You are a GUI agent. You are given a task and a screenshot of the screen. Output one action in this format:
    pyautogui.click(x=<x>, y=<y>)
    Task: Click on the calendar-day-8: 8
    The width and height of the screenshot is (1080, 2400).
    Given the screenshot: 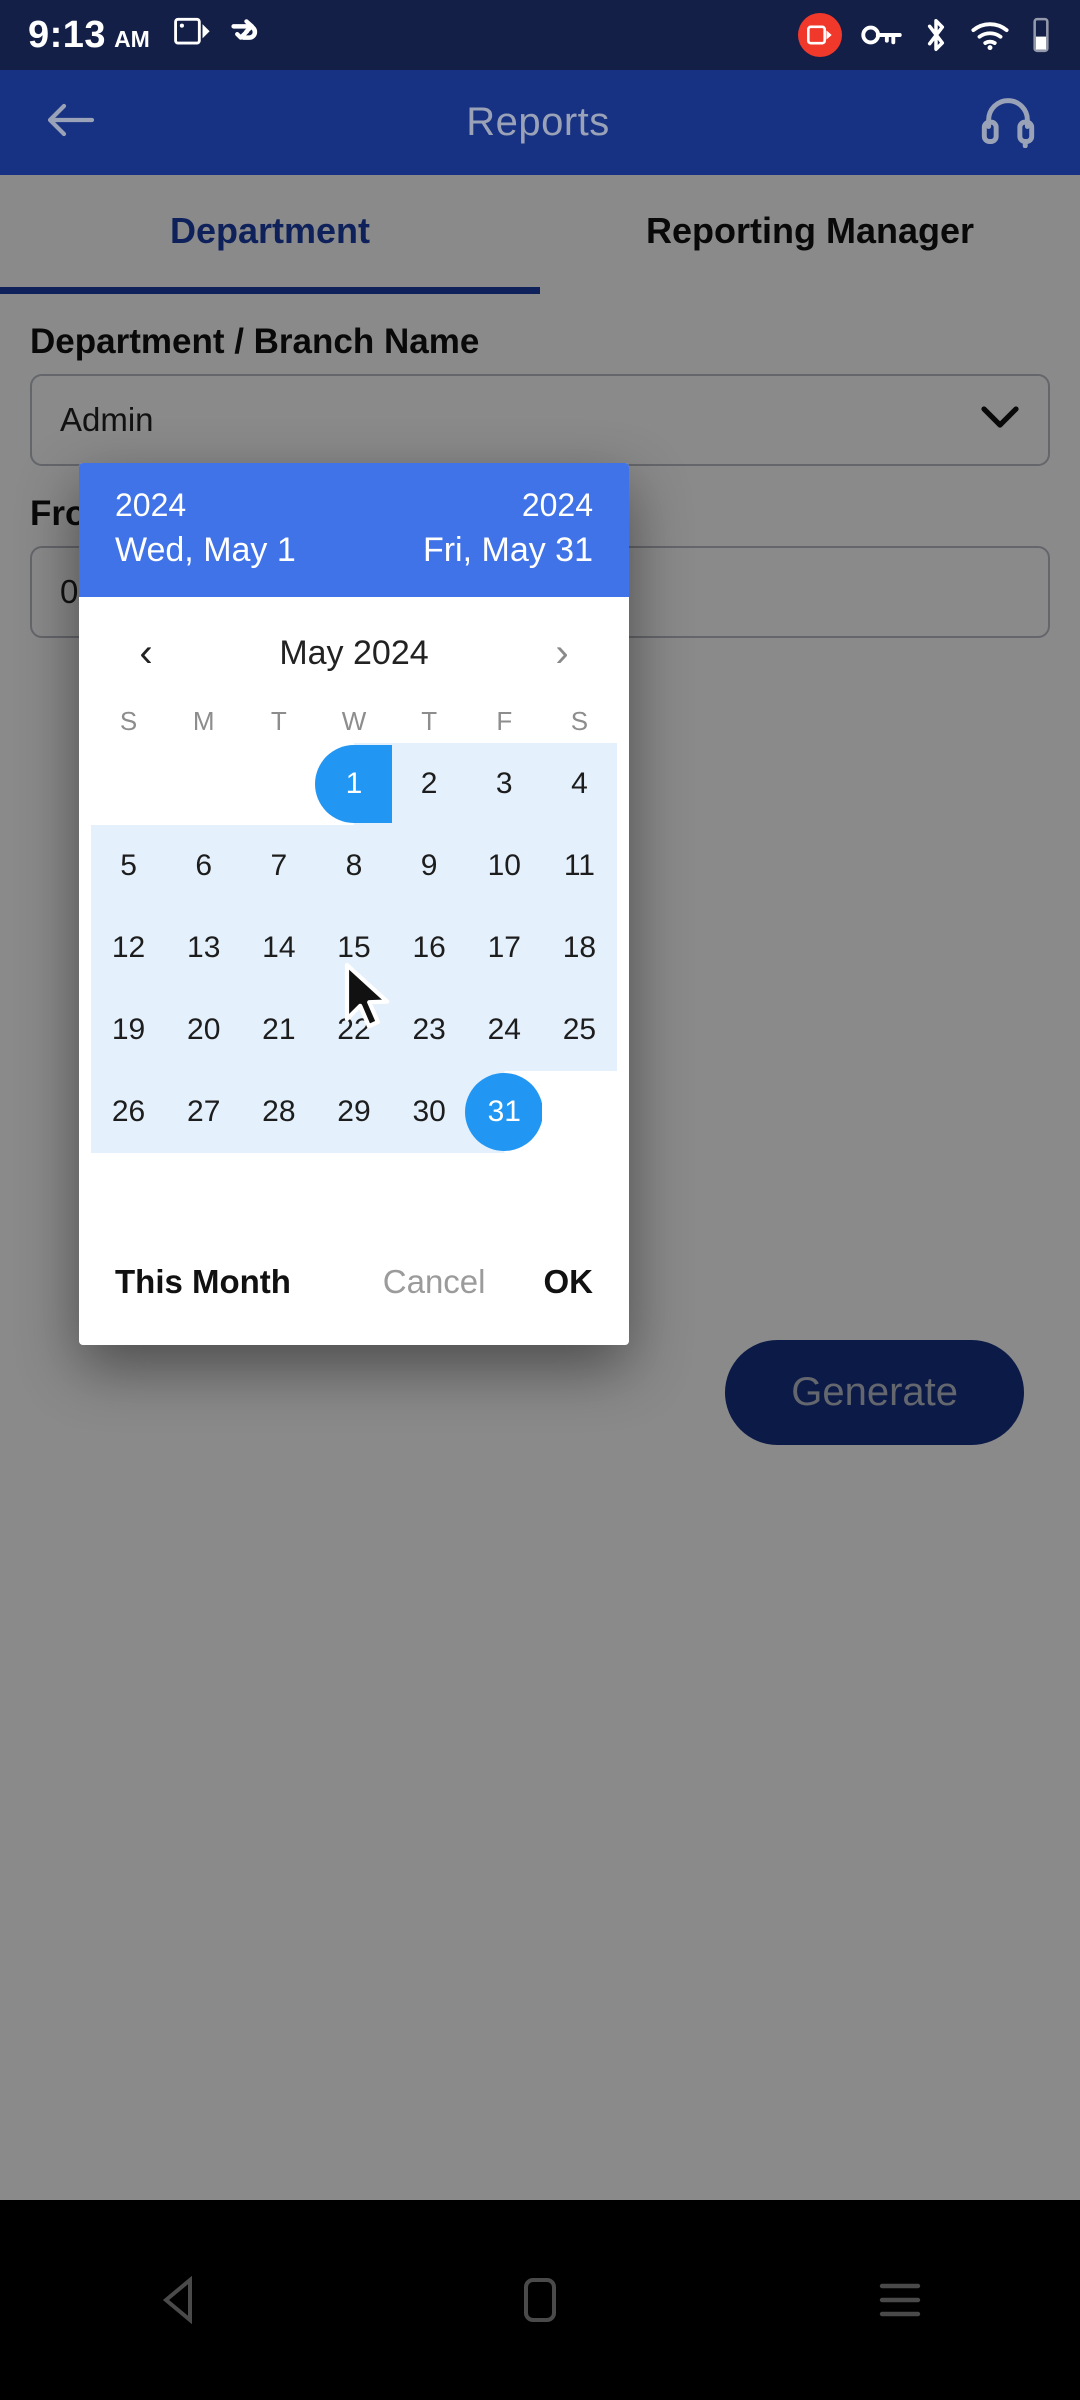 What is the action you would take?
    pyautogui.click(x=354, y=866)
    